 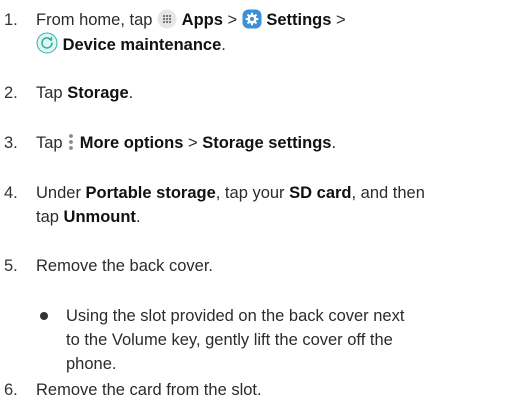 What do you see at coordinates (149, 390) in the screenshot?
I see `step-text: Remove the card from the slot.` at bounding box center [149, 390].